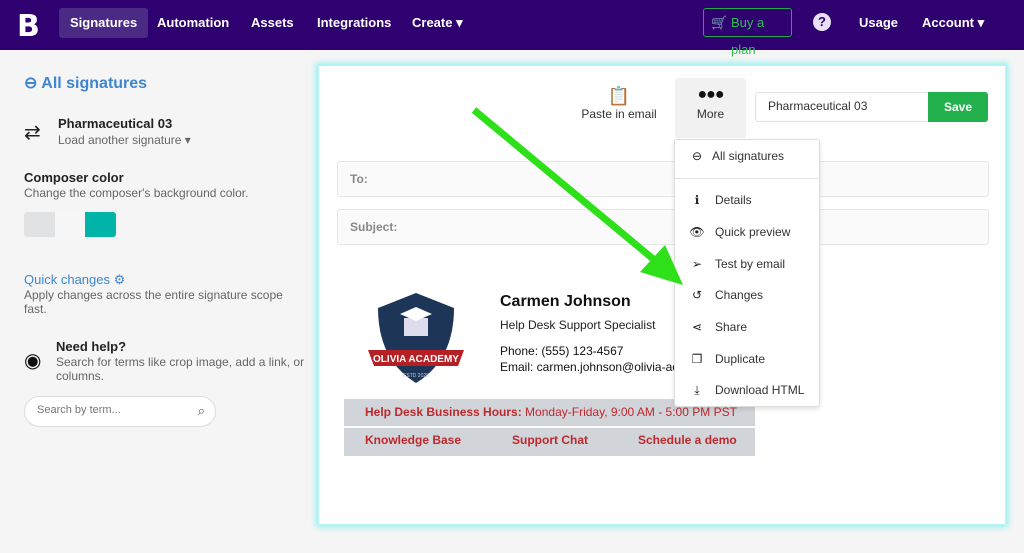 The height and width of the screenshot is (553, 1024). Describe the element at coordinates (31, 83) in the screenshot. I see `back-arrow-icon: ⊖` at that location.